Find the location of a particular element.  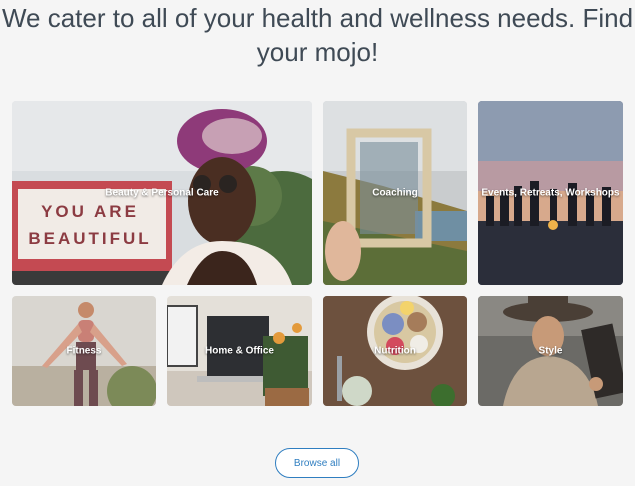

category-tile-events: Events, Retreats, Workshops is located at coordinates (550, 193).